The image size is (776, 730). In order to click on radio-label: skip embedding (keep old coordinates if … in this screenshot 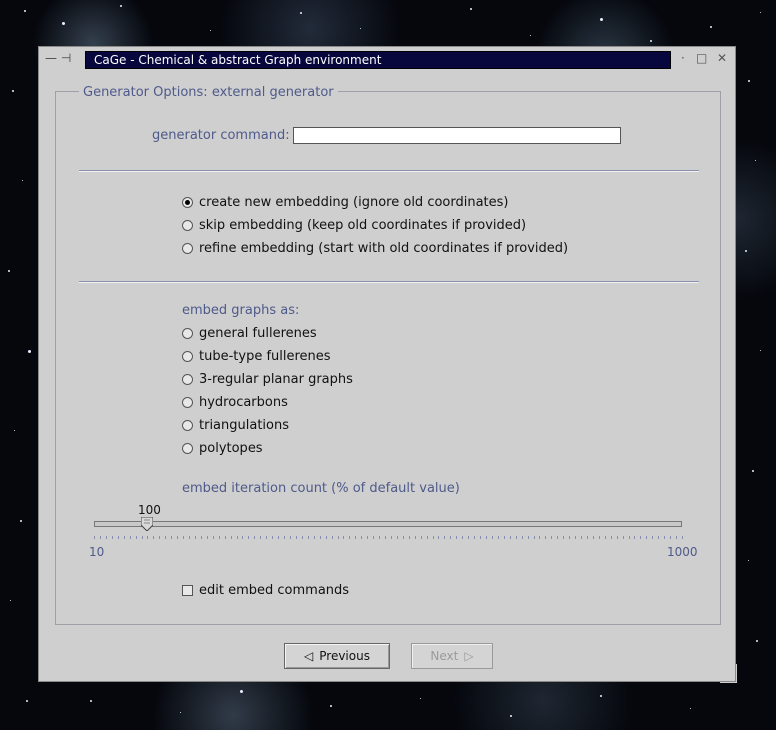, I will do `click(363, 225)`.